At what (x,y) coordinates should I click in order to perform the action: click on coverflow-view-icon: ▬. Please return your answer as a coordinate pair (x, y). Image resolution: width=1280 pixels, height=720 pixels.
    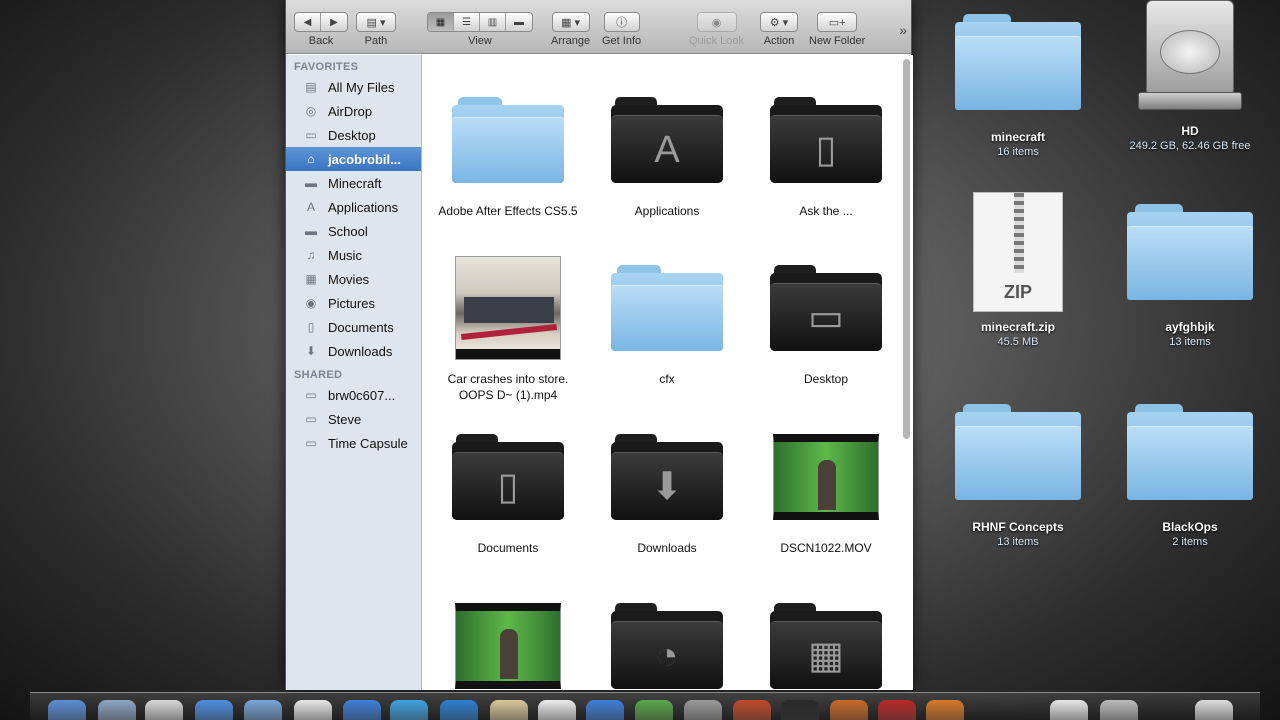
    Looking at the image, I should click on (519, 22).